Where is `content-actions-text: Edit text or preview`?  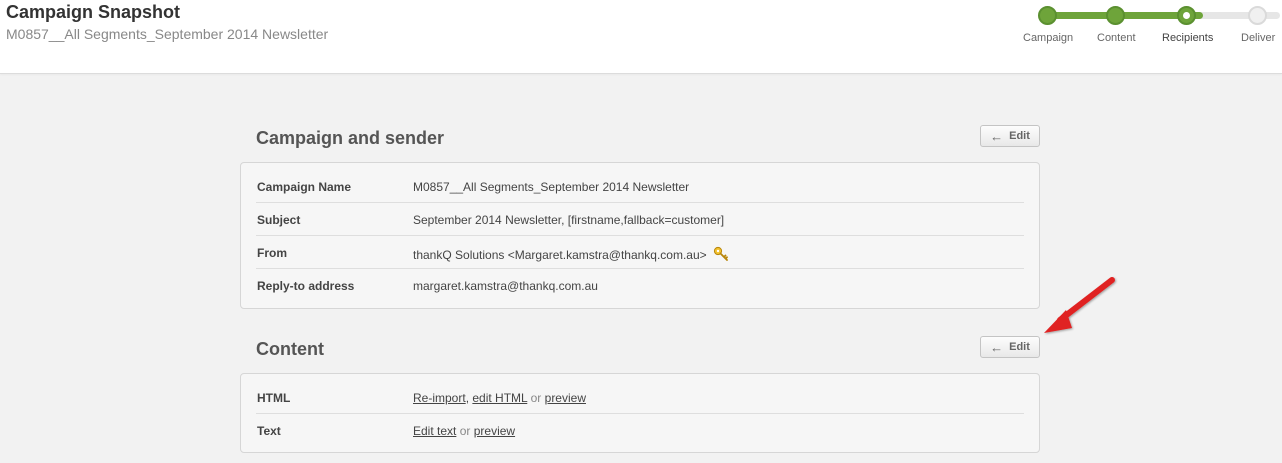
content-actions-text: Edit text or preview is located at coordinates (464, 431).